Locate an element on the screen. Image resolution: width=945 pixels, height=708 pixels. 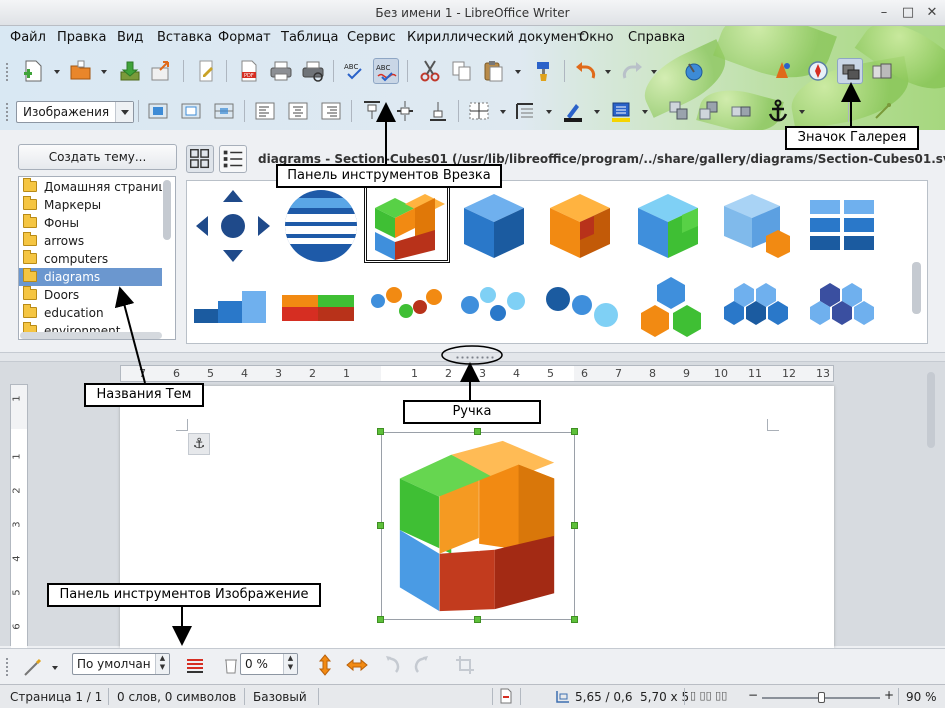
align-center-icon is located at coordinates (298, 111).